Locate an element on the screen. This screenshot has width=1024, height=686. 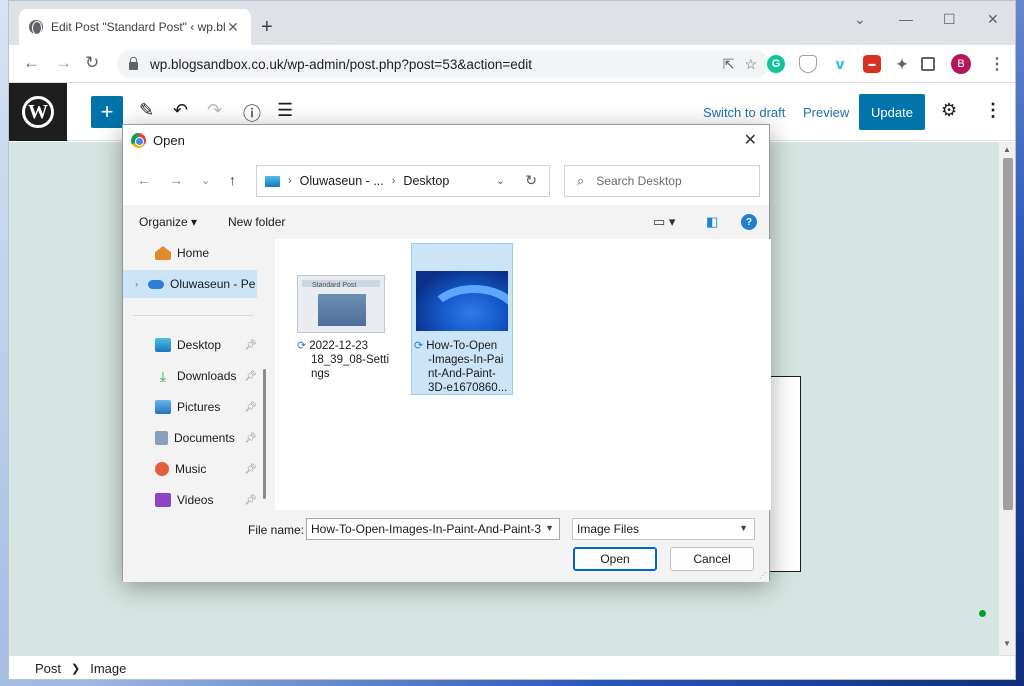
close-tab-icon: ✕ is located at coordinates (233, 27).